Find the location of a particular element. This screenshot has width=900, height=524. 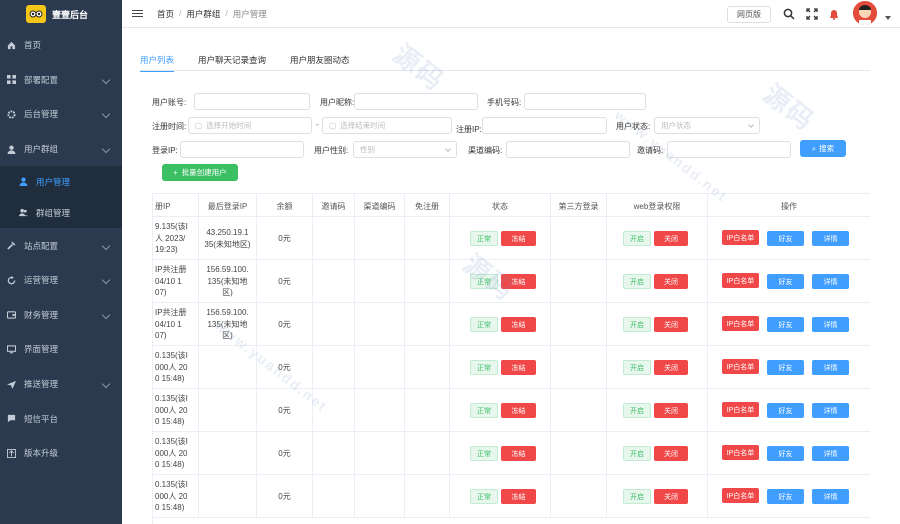

nickname-input is located at coordinates (416, 101).